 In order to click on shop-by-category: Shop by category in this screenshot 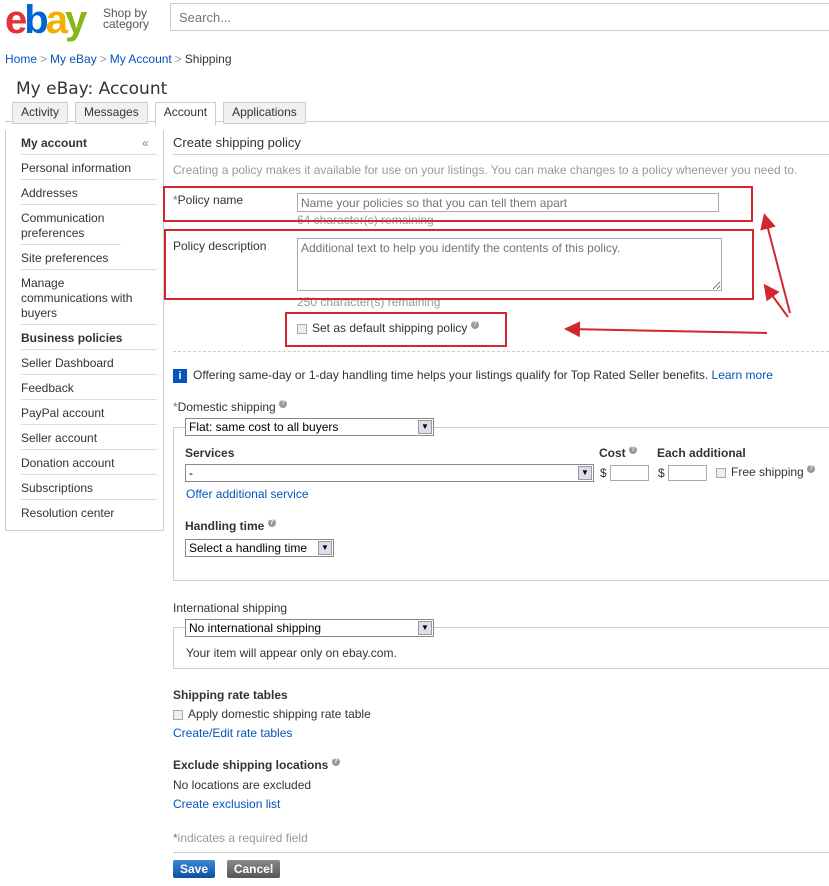, I will do `click(126, 19)`.